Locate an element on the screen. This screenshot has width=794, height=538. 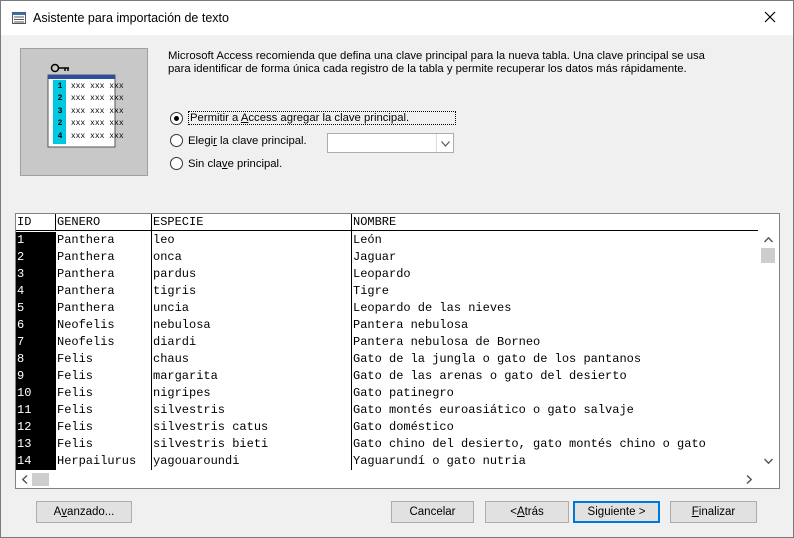
cancel-button: Cancelar is located at coordinates (432, 512).